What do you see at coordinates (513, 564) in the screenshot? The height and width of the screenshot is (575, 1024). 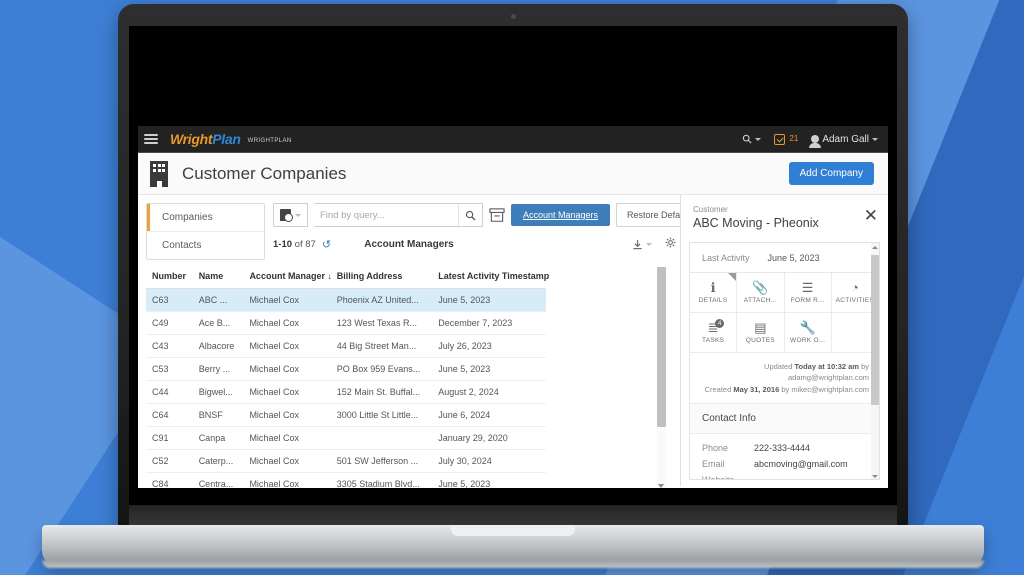 I see `laptop-base-lip` at bounding box center [513, 564].